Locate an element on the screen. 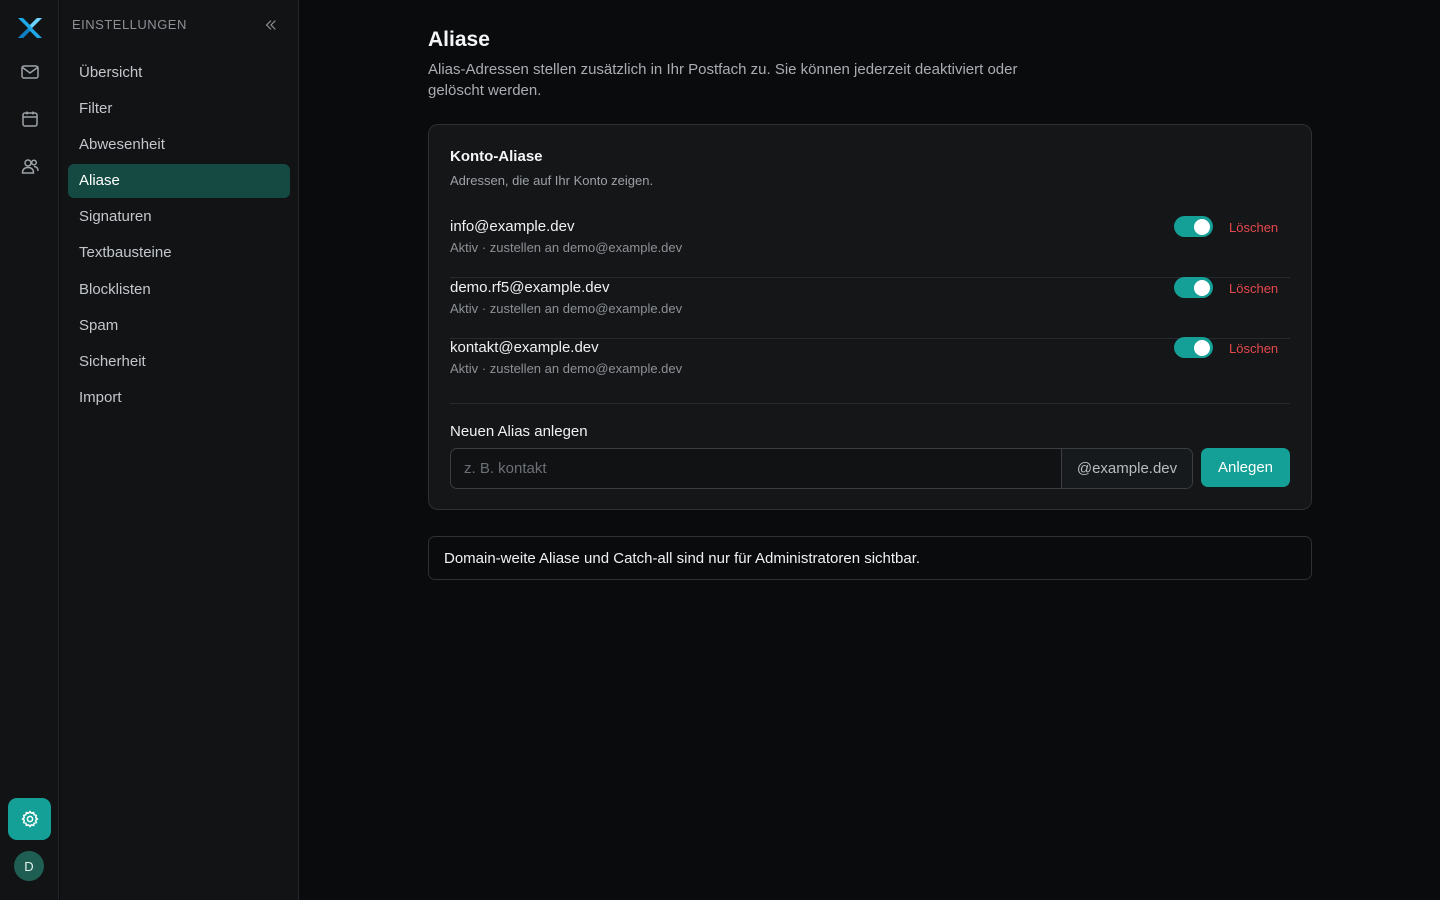 This screenshot has height=900, width=1440. contacts-icon is located at coordinates (30, 166).